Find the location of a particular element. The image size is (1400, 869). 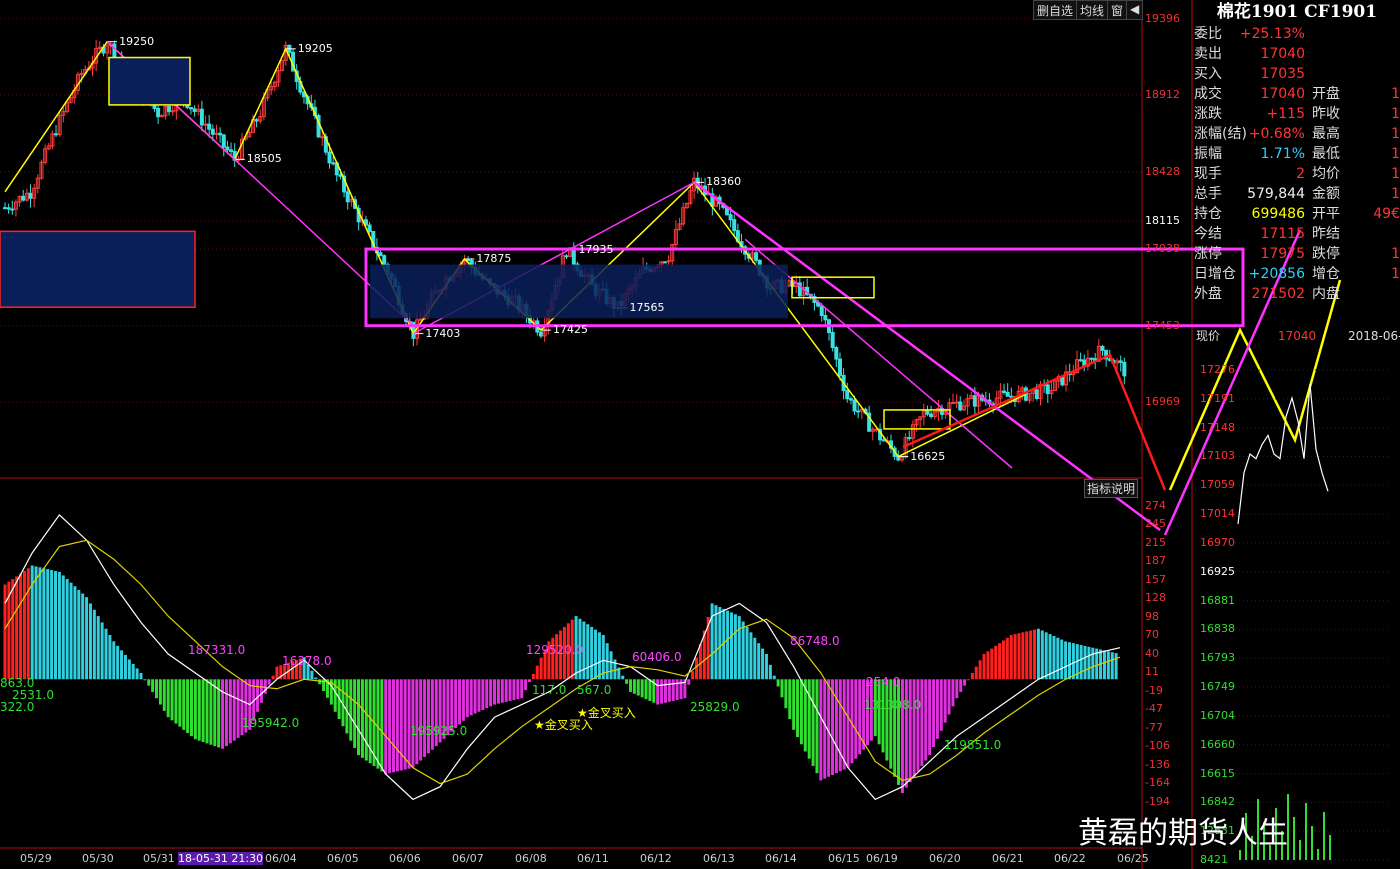

quote-value: 1 is located at coordinates (1395, 154).